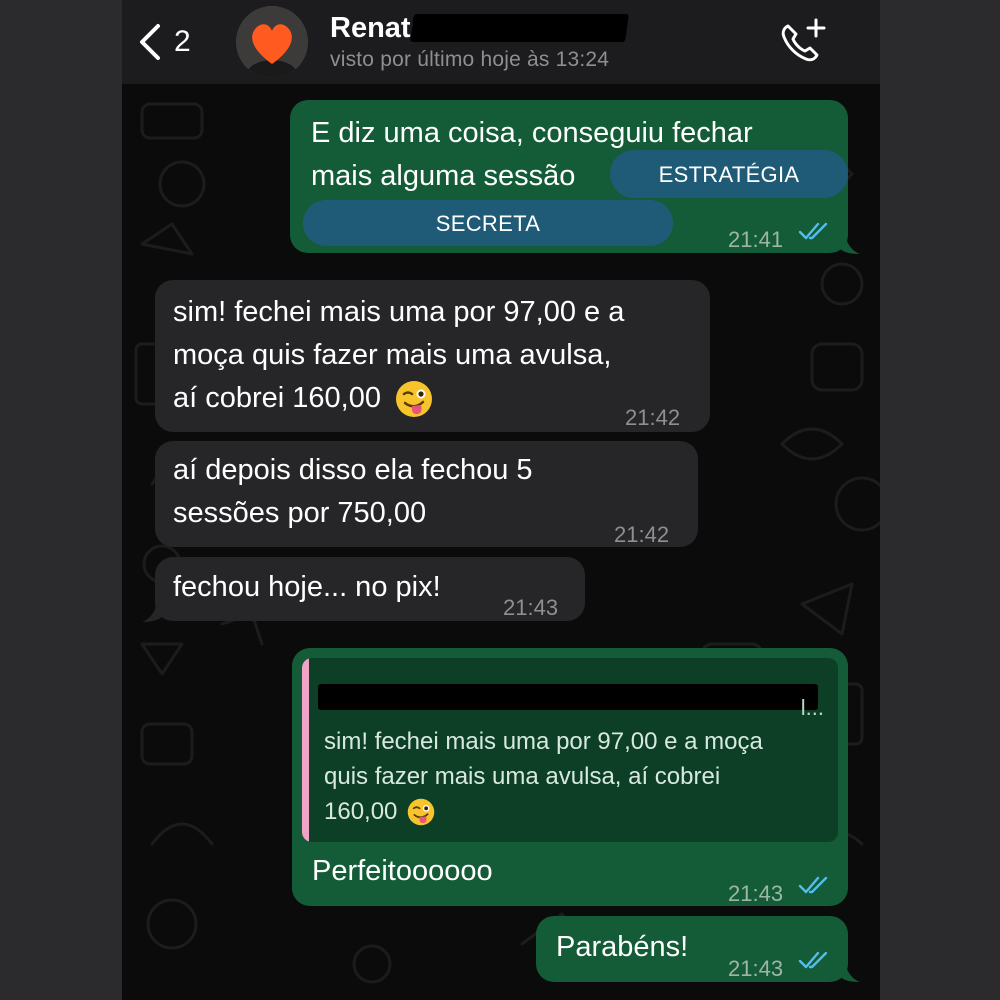 This screenshot has width=1000, height=1000. Describe the element at coordinates (171, 42) in the screenshot. I see `back-button: 2` at that location.